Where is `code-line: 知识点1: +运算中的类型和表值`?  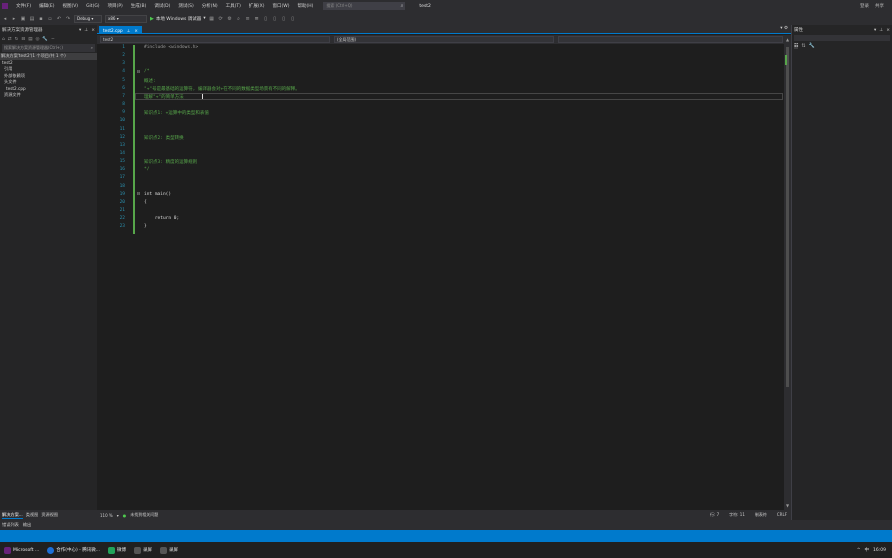 code-line: 知识点1: +运算中的类型和表值 is located at coordinates (176, 113).